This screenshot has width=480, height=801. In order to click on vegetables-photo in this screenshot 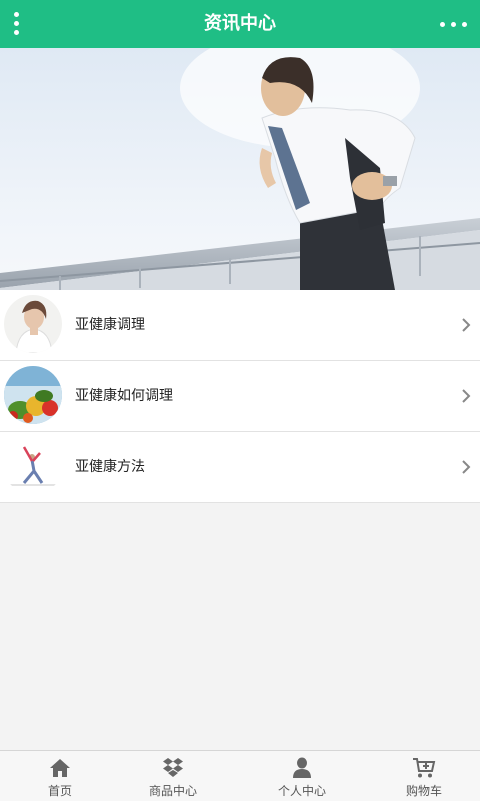, I will do `click(33, 395)`.